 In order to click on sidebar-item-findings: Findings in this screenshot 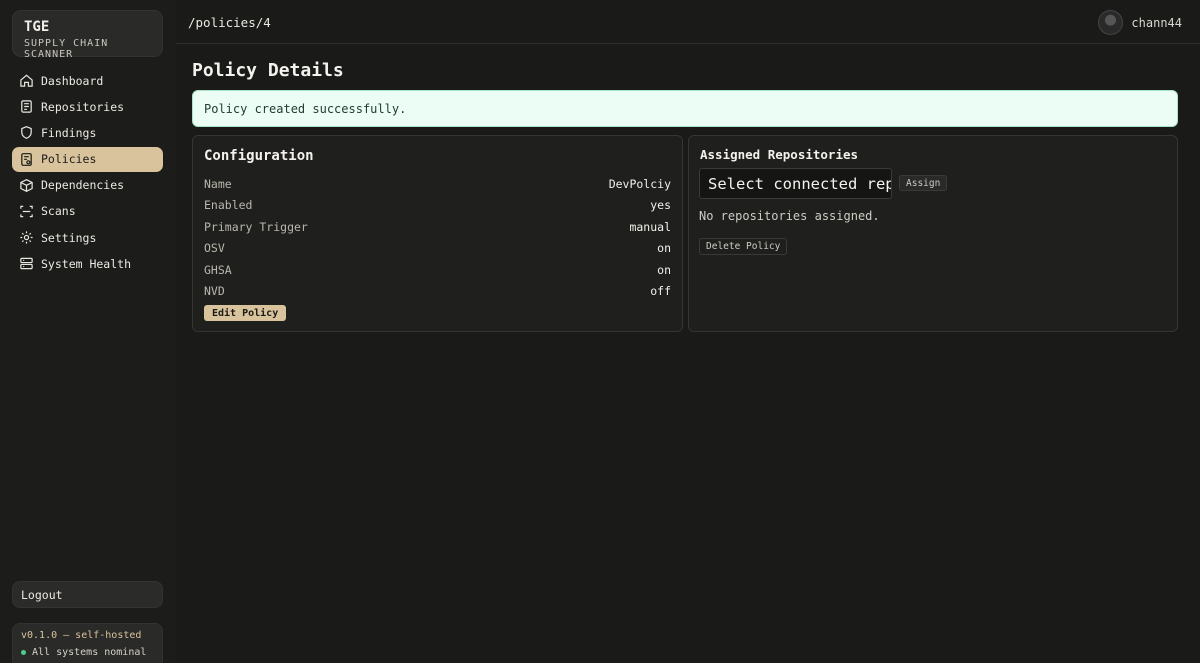, I will do `click(87, 132)`.